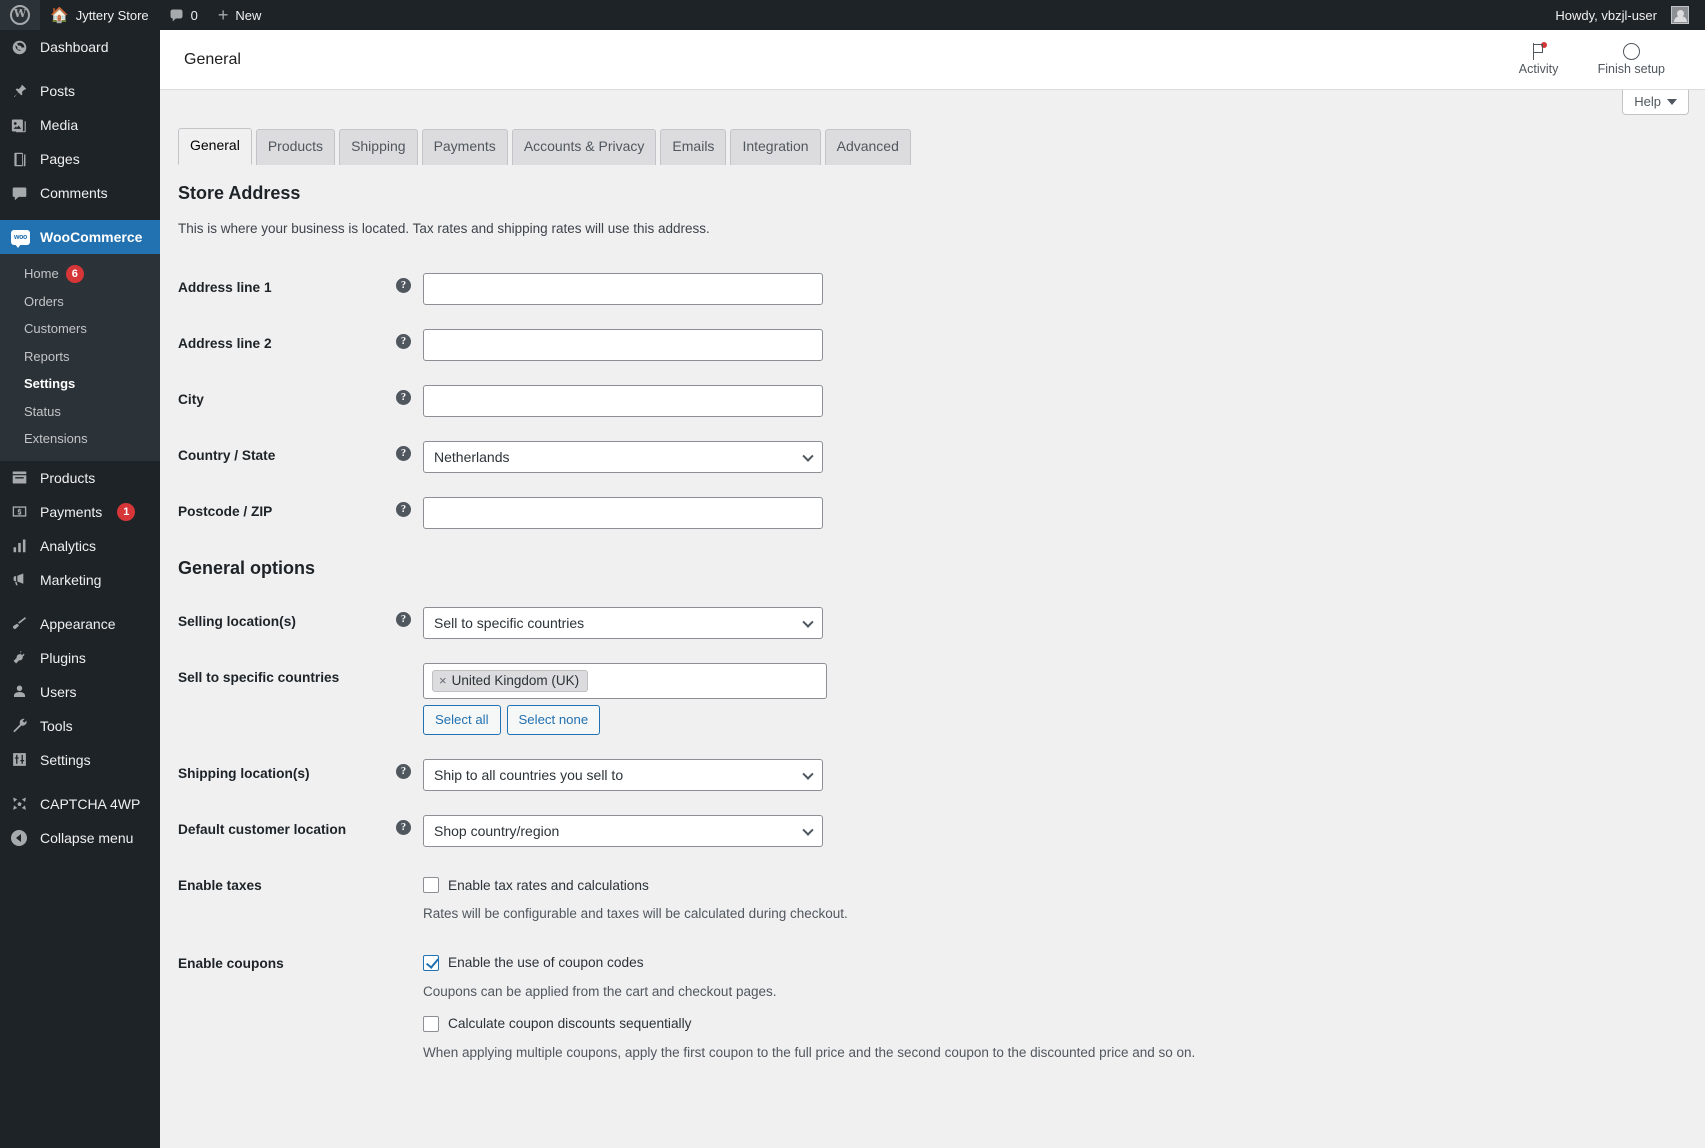  I want to click on payments-icon, so click(21, 511).